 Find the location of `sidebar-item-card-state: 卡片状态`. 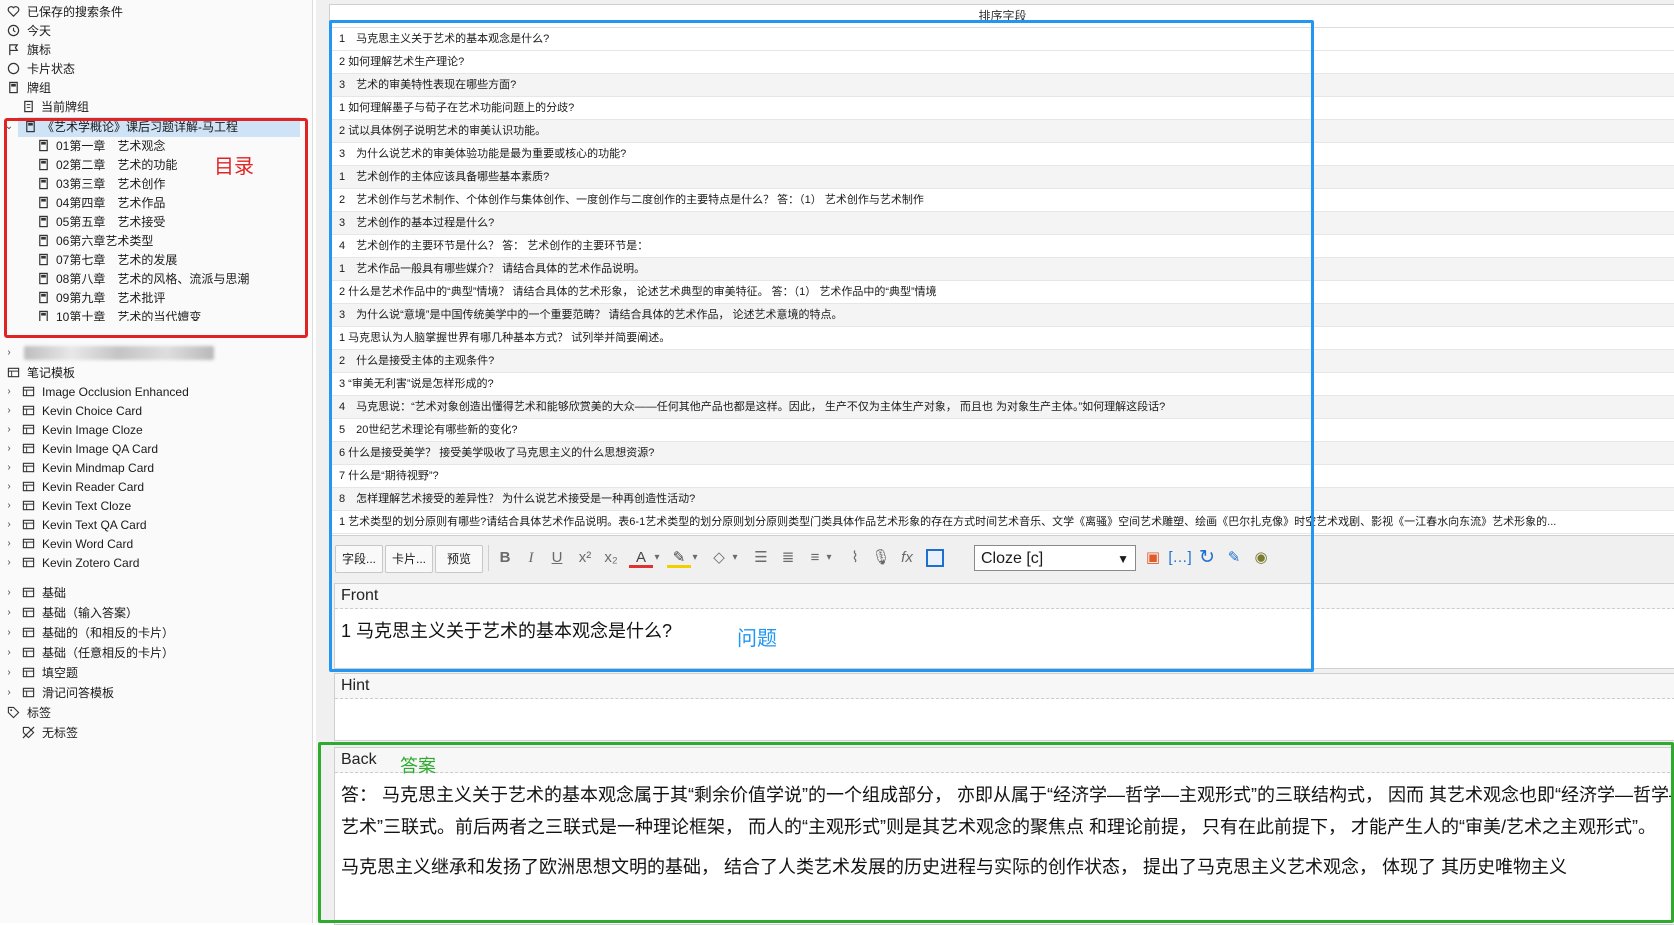

sidebar-item-card-state: 卡片状态 is located at coordinates (156, 69).